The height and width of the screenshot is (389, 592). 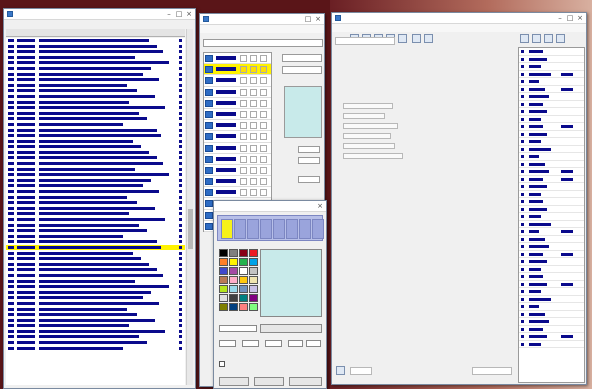 What do you see at coordinates (302, 70) in the screenshot?
I see `mode-combo` at bounding box center [302, 70].